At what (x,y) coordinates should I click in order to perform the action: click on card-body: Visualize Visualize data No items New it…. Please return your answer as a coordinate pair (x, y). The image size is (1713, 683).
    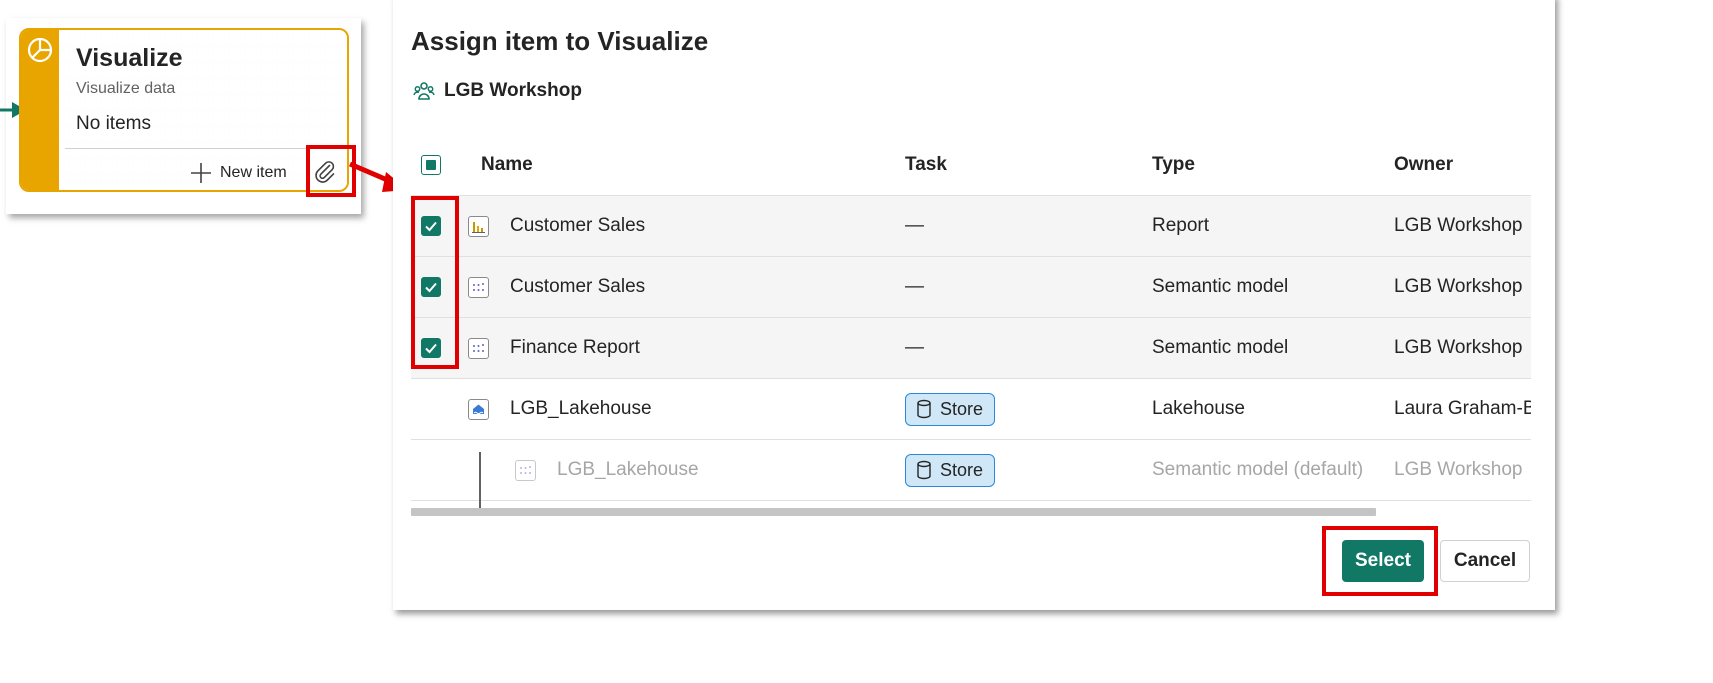
    Looking at the image, I should click on (203, 110).